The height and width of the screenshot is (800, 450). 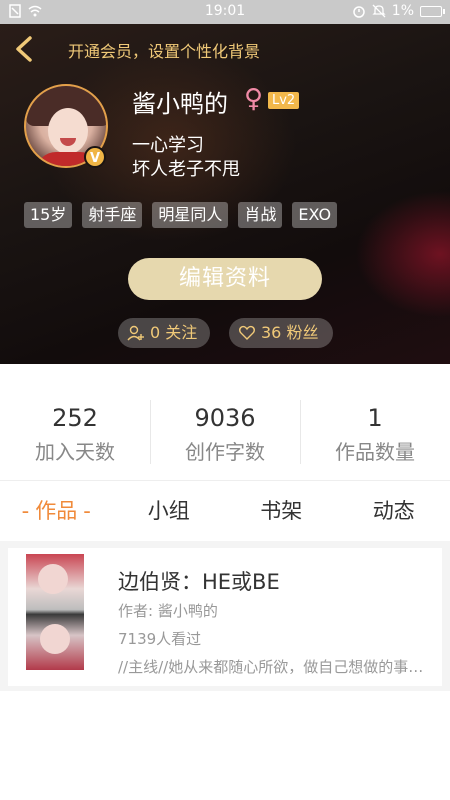 What do you see at coordinates (394, 511) in the screenshot?
I see `tab-activity: 动态` at bounding box center [394, 511].